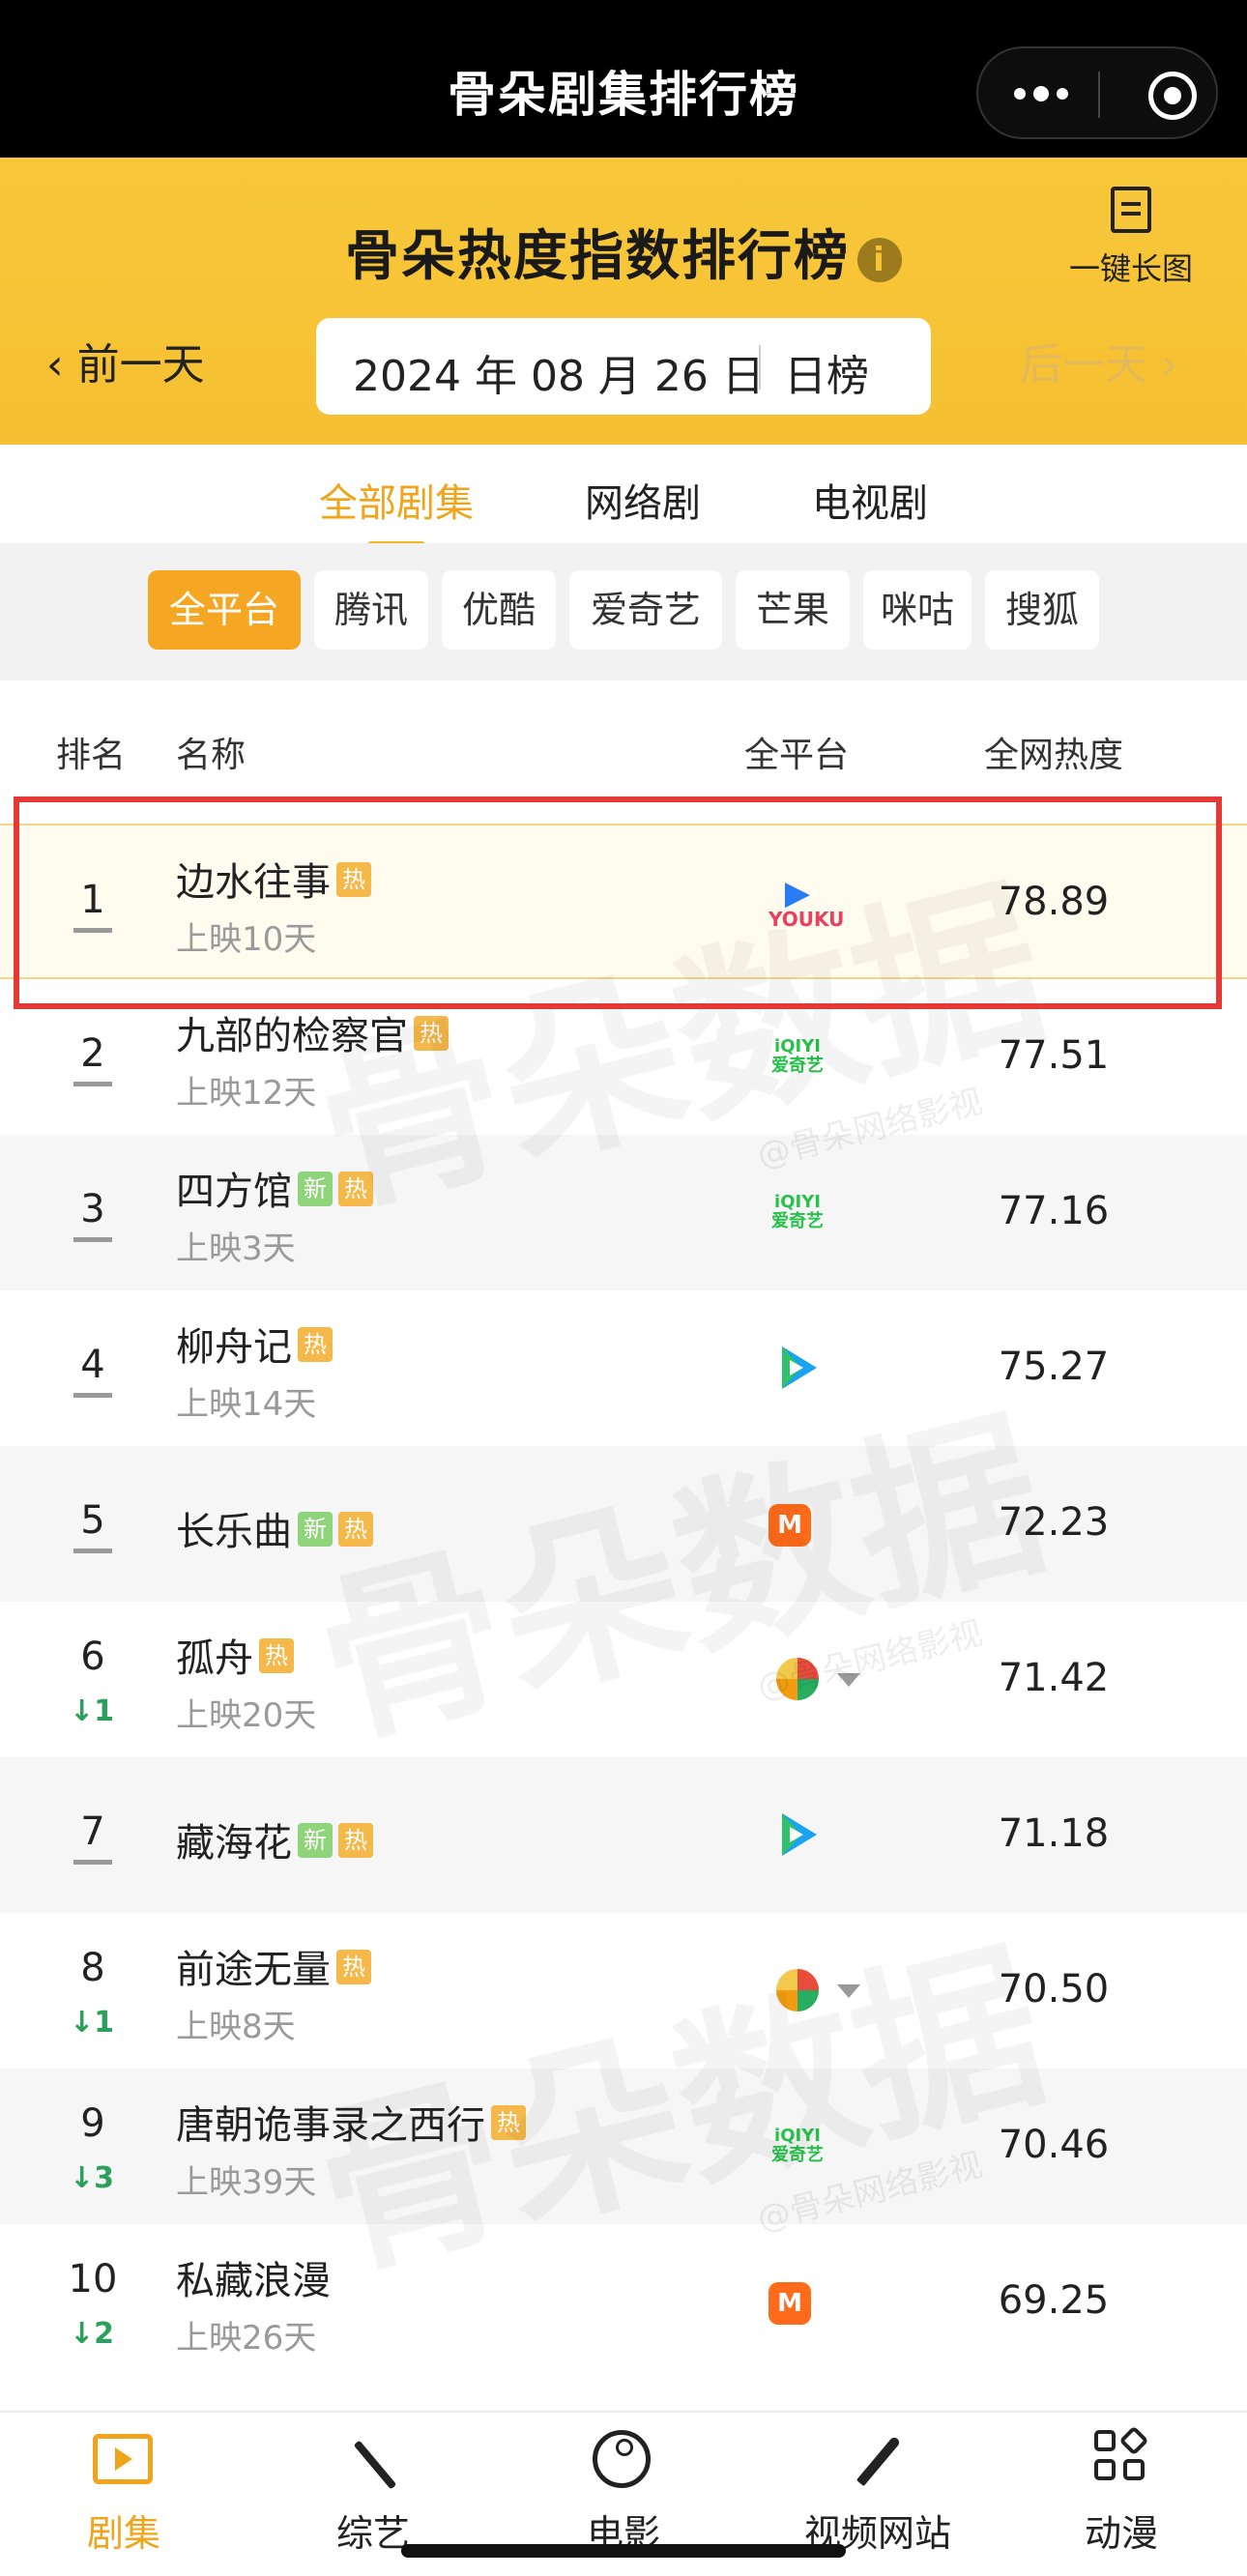 This screenshot has height=2576, width=1247. I want to click on nav-variety: 综艺, so click(373, 2493).